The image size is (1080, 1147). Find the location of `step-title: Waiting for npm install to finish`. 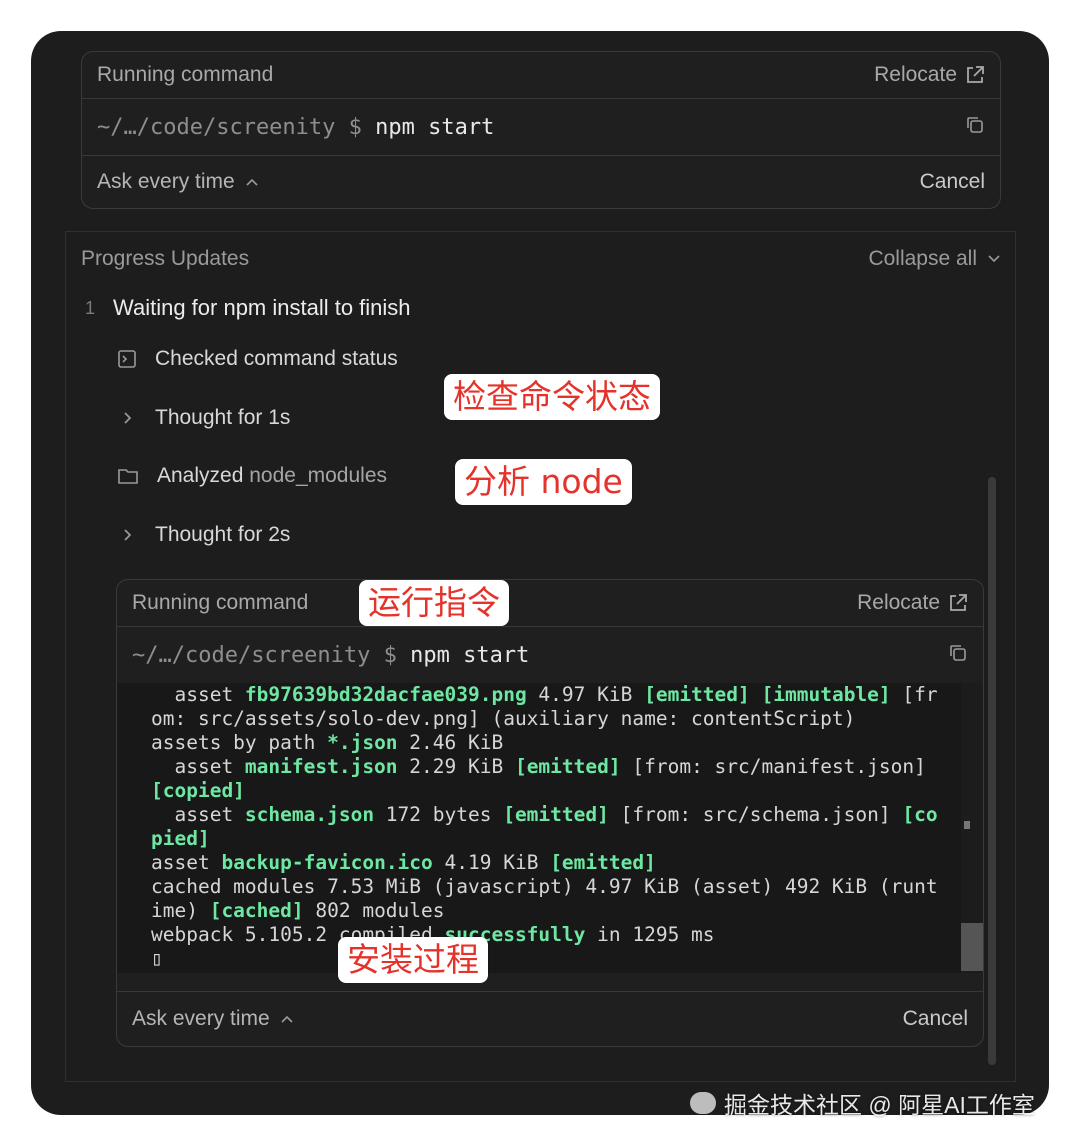

step-title: Waiting for npm install to finish is located at coordinates (262, 307).